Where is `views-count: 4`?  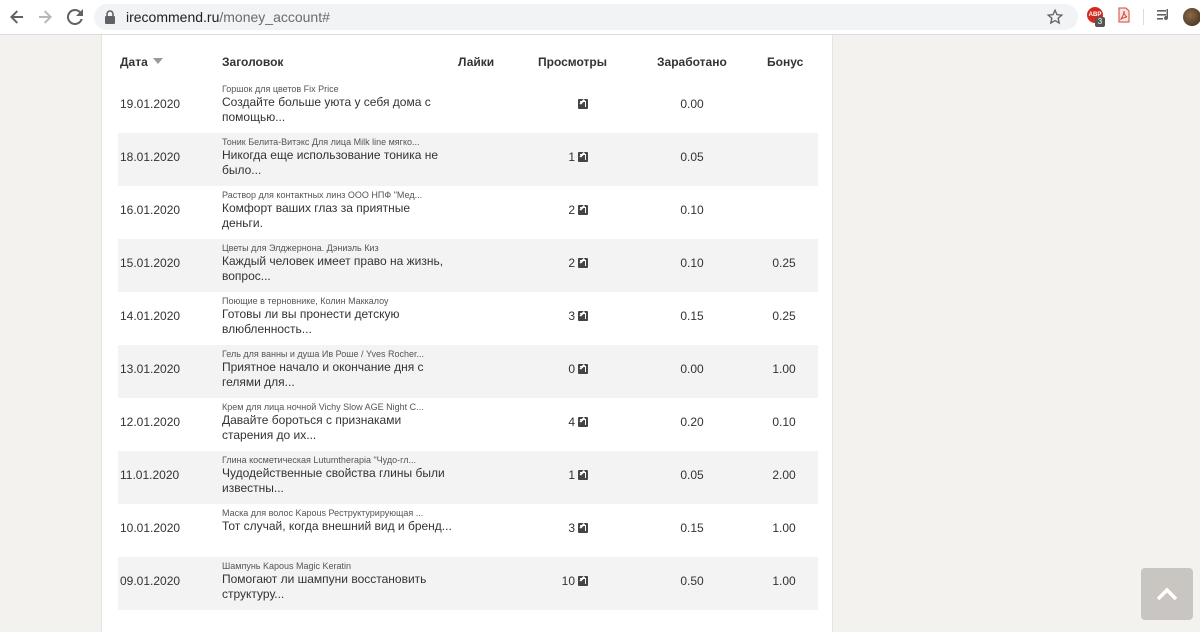 views-count: 4 is located at coordinates (571, 422).